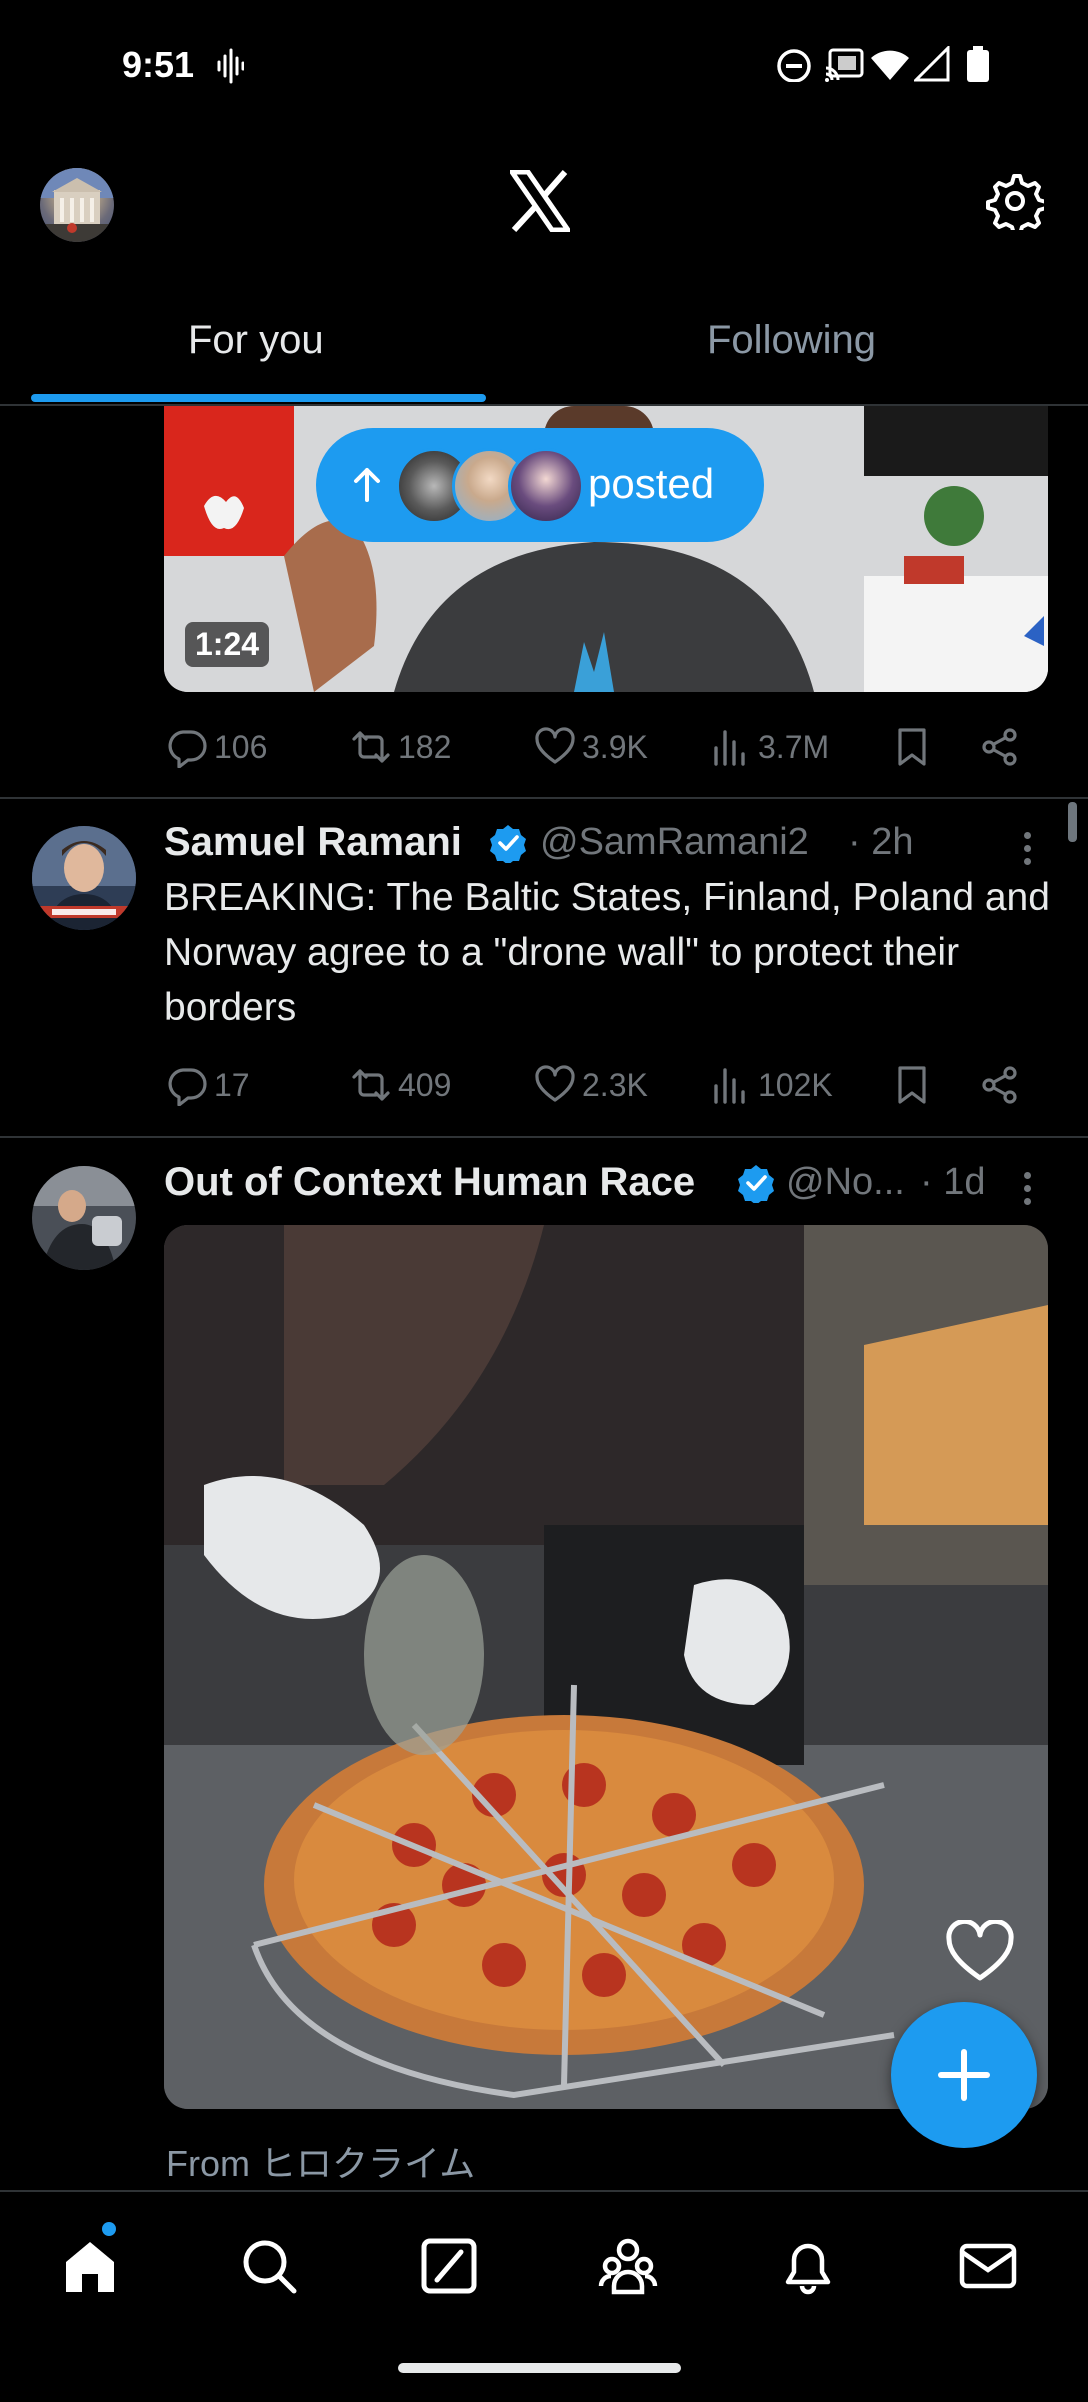 This screenshot has height=2402, width=1088. I want to click on reply-count: 17, so click(232, 1084).